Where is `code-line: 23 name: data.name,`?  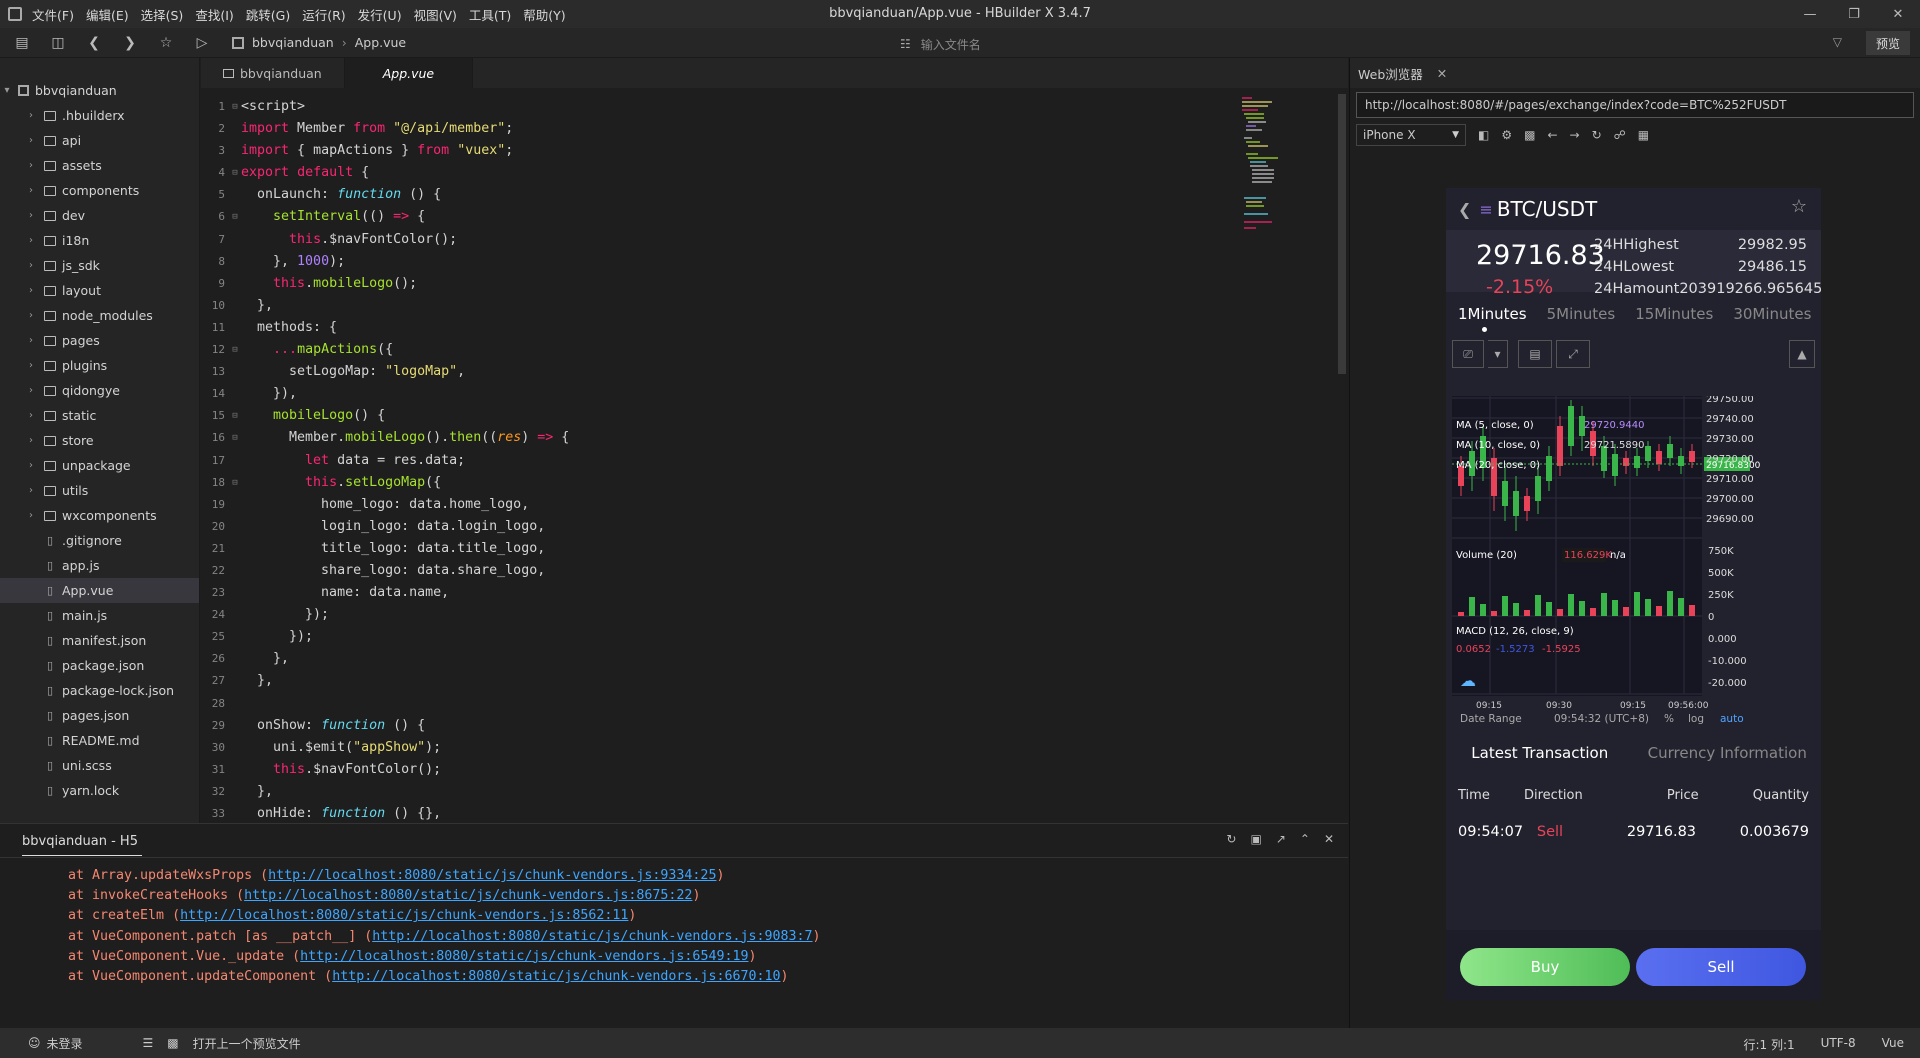 code-line: 23 name: data.name, is located at coordinates (721, 593).